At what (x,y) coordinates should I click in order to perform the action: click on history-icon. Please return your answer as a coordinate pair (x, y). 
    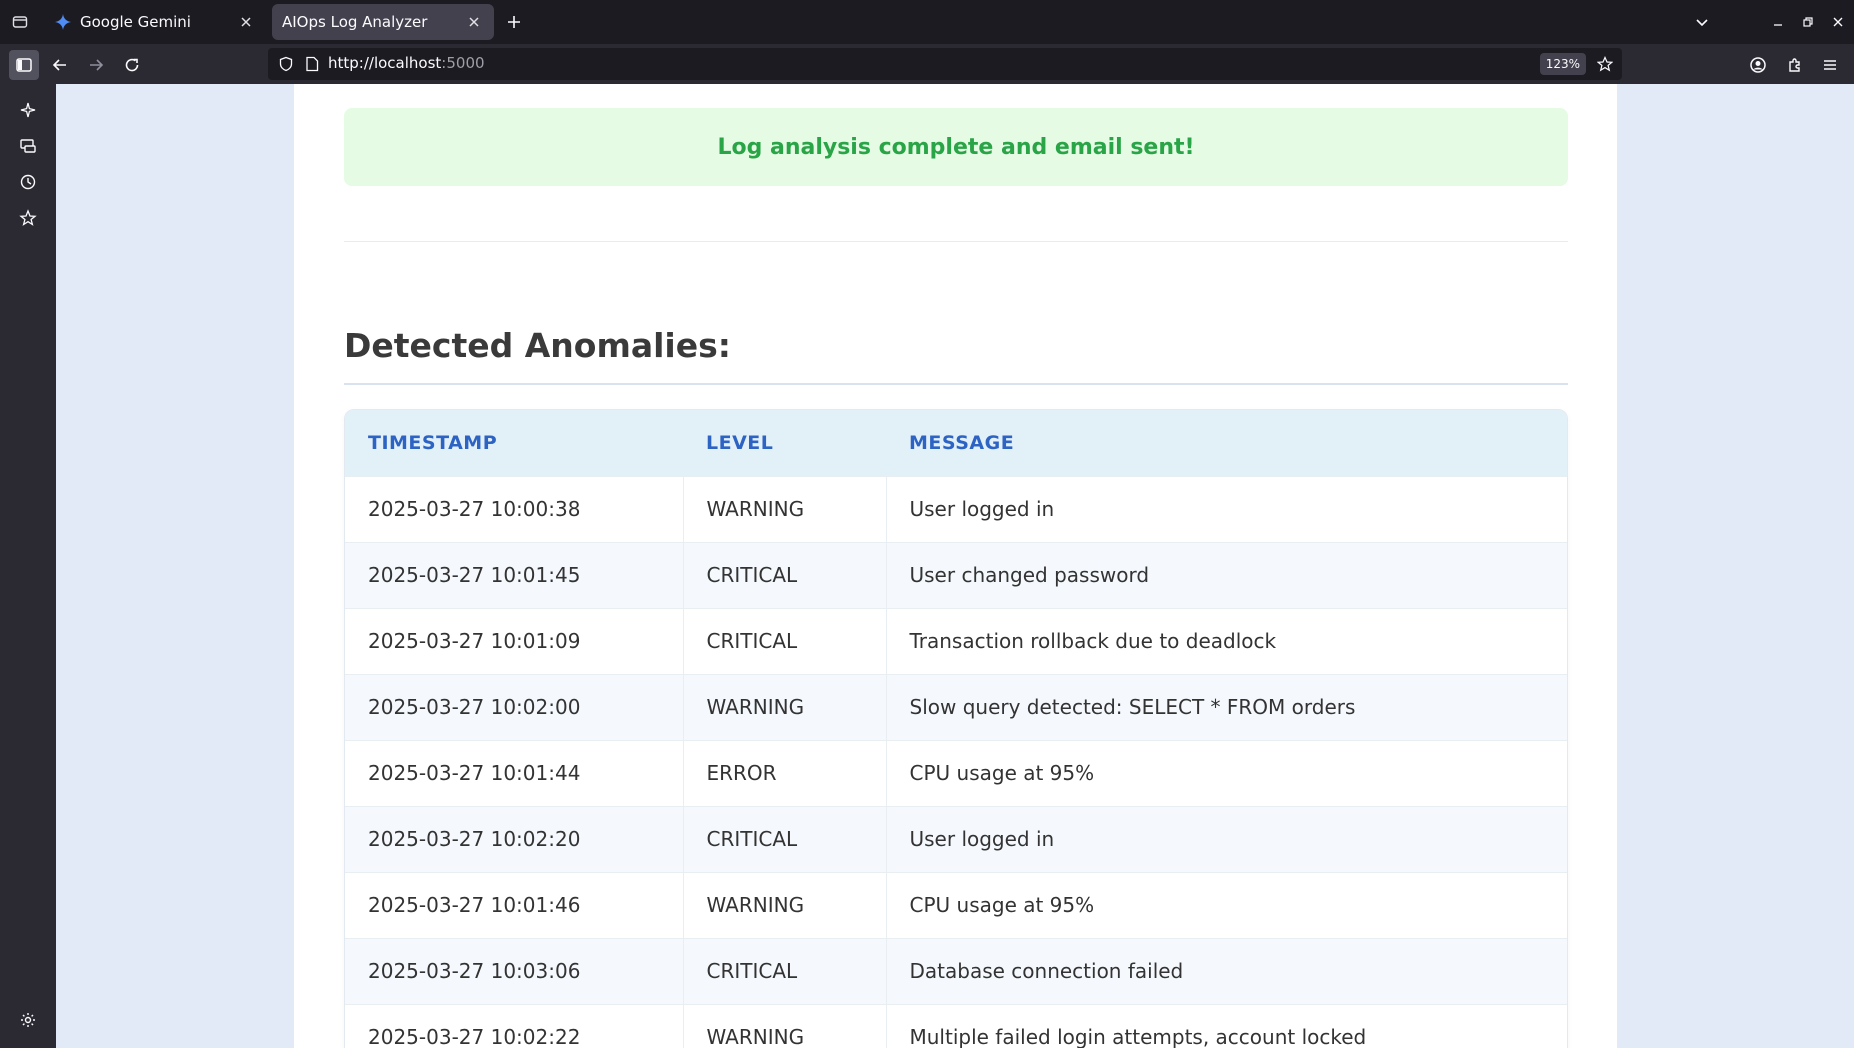
    Looking at the image, I should click on (28, 182).